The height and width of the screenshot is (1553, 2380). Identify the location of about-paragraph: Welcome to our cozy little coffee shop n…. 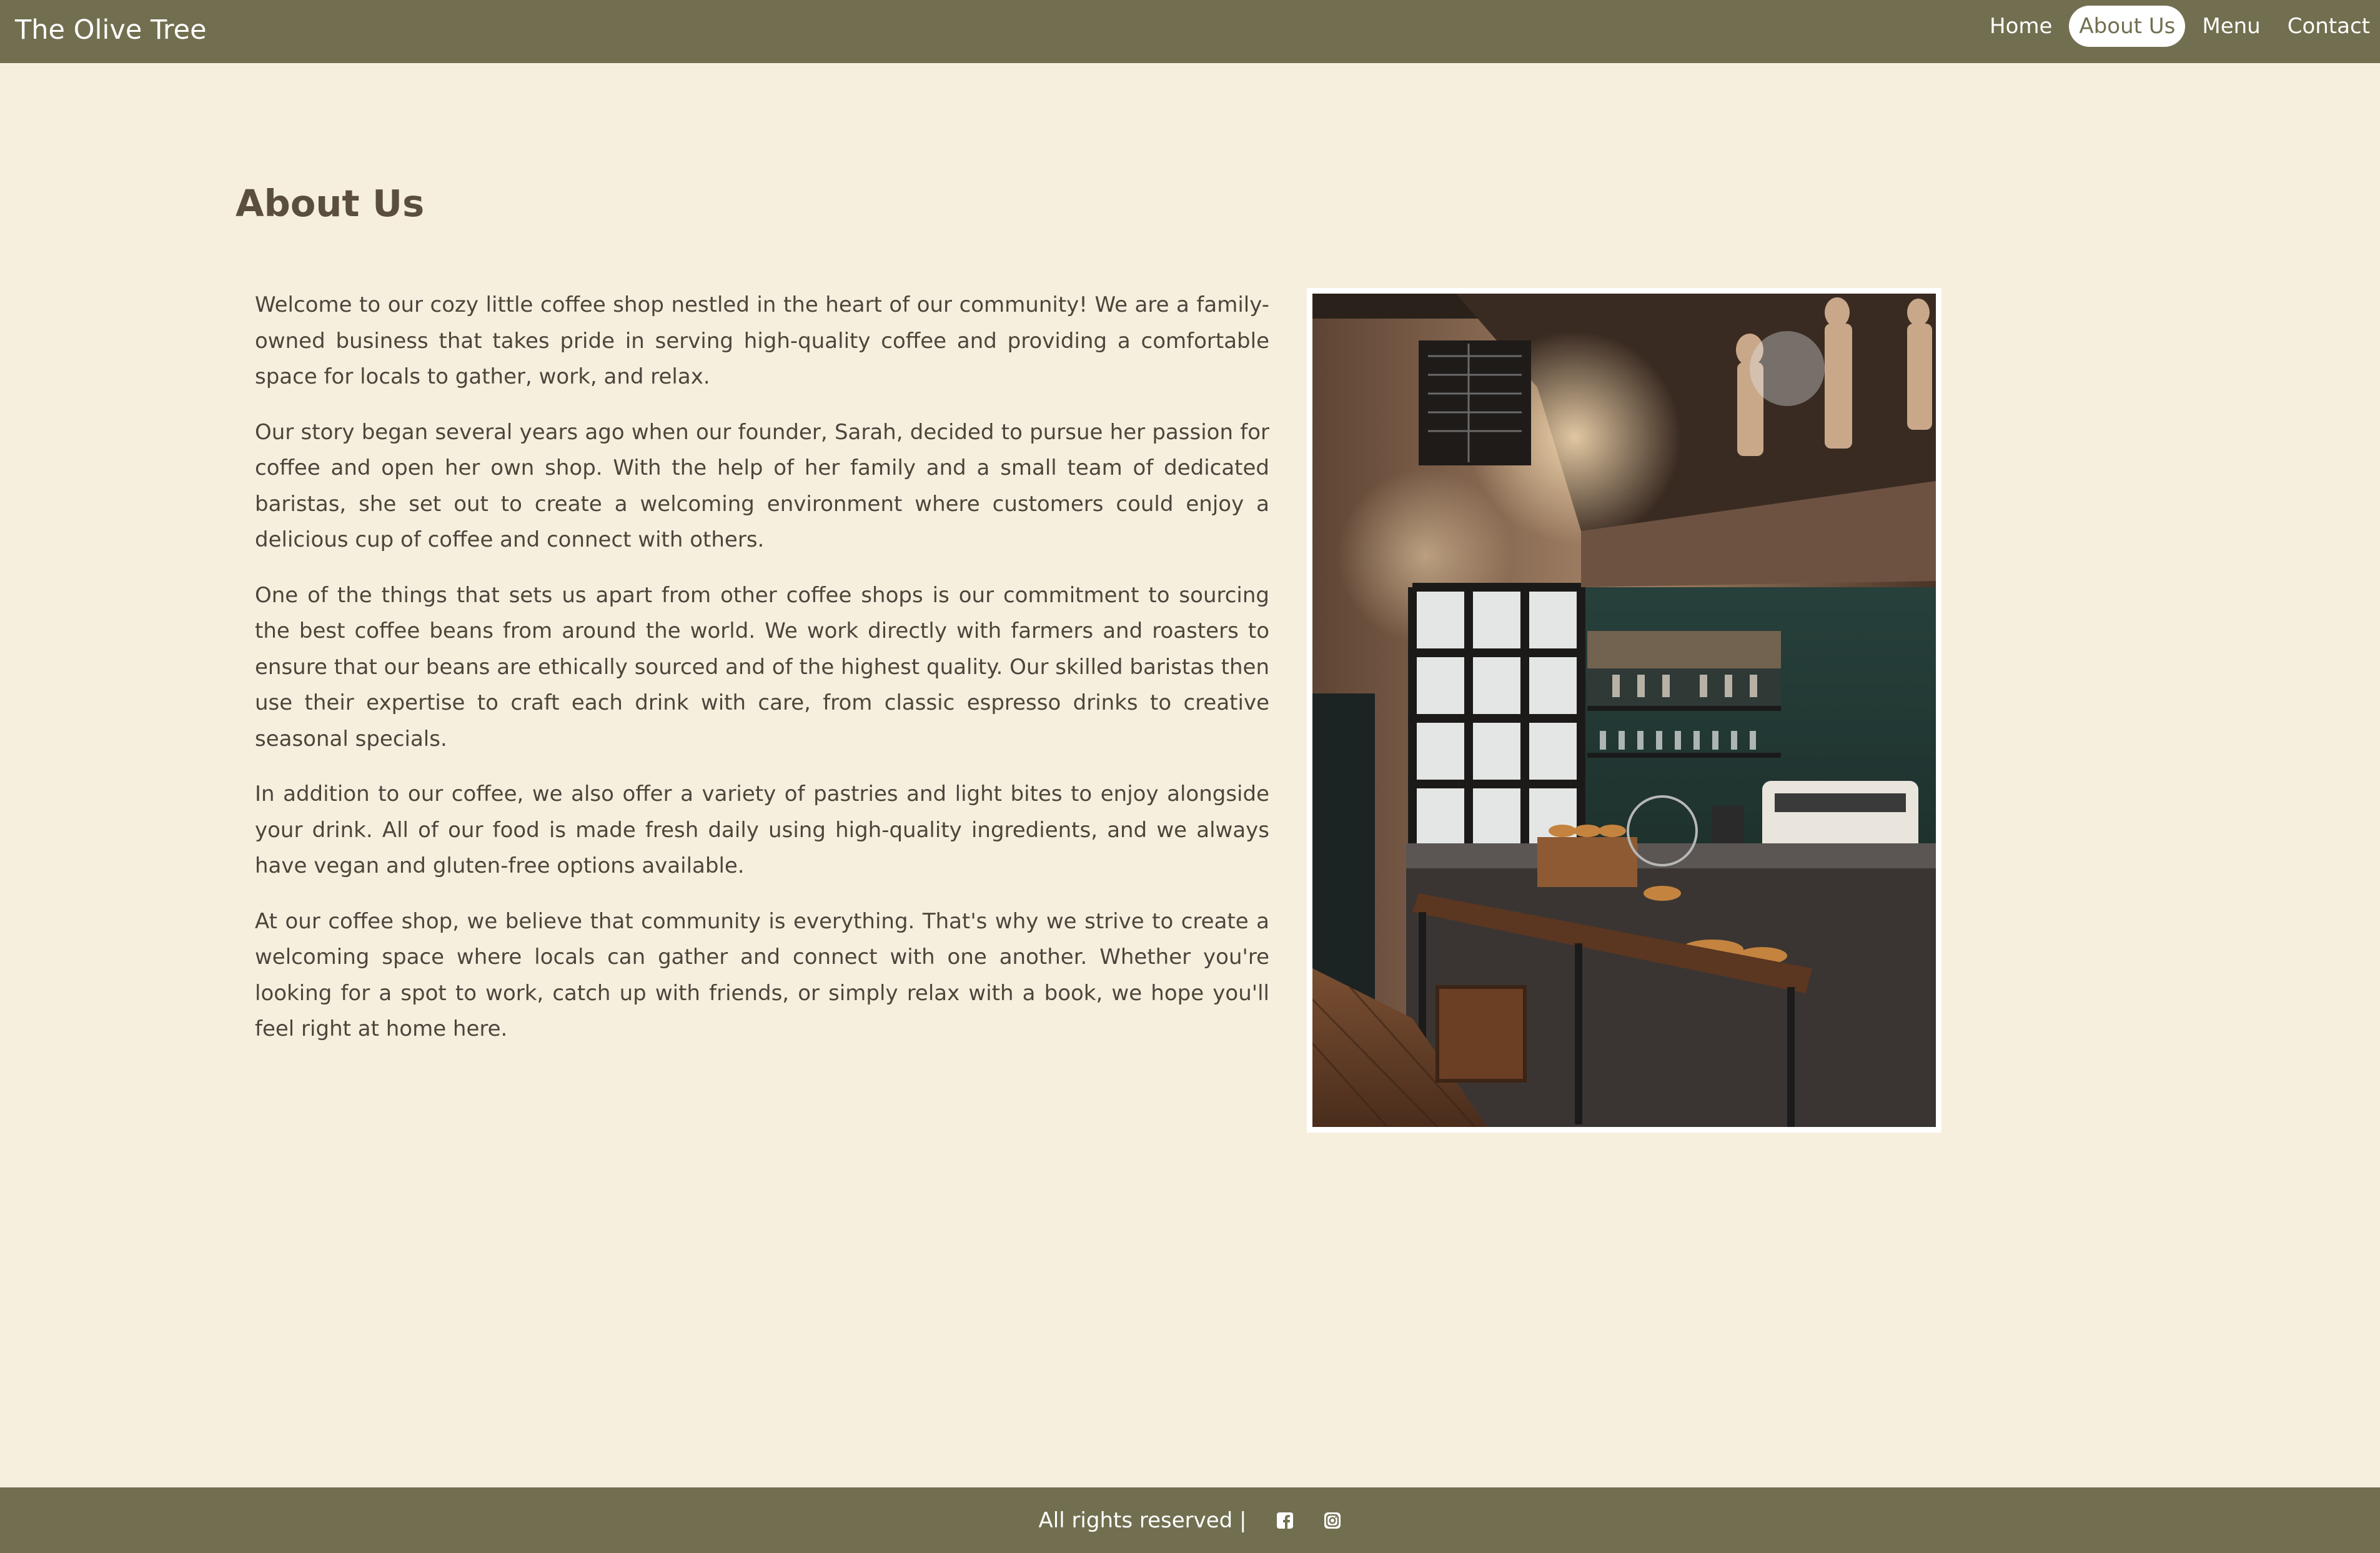
(762, 340).